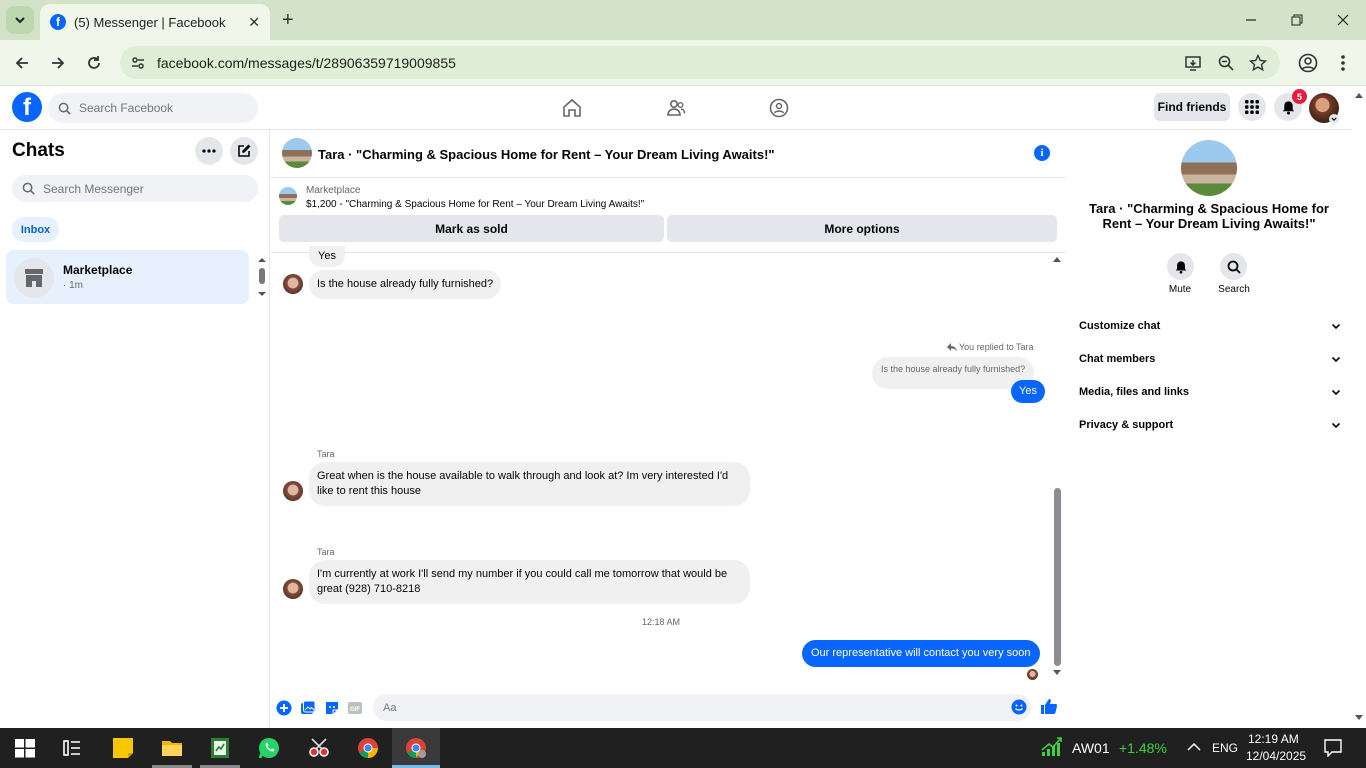  What do you see at coordinates (683, 707) in the screenshot?
I see `message-input` at bounding box center [683, 707].